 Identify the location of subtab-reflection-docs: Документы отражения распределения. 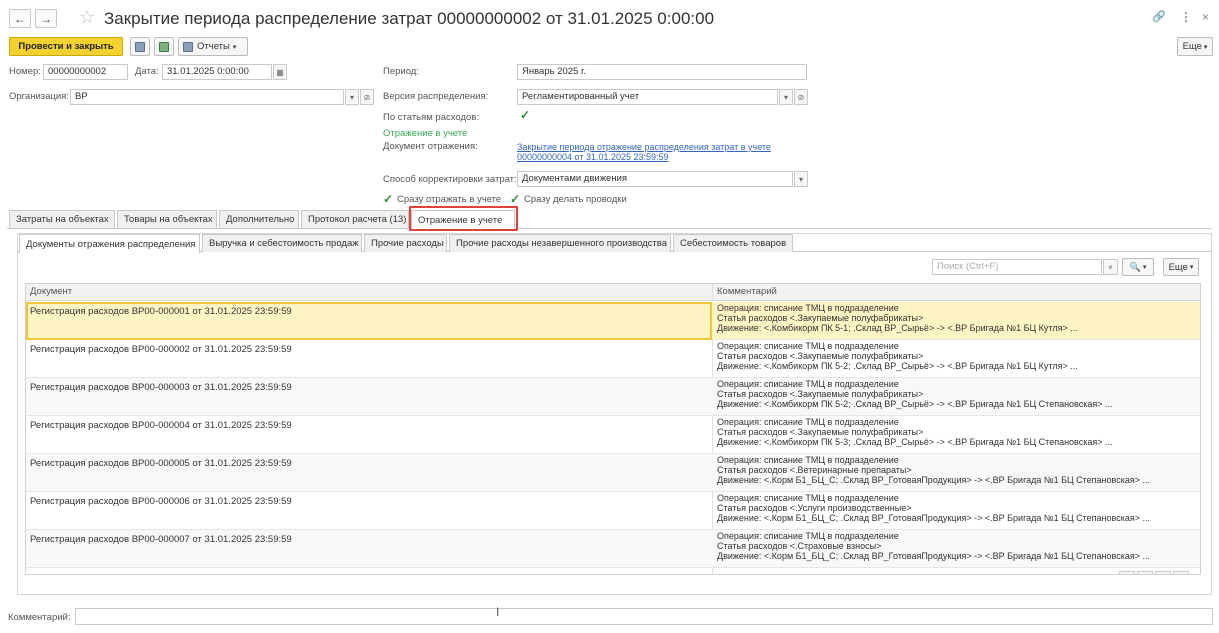
(109, 243).